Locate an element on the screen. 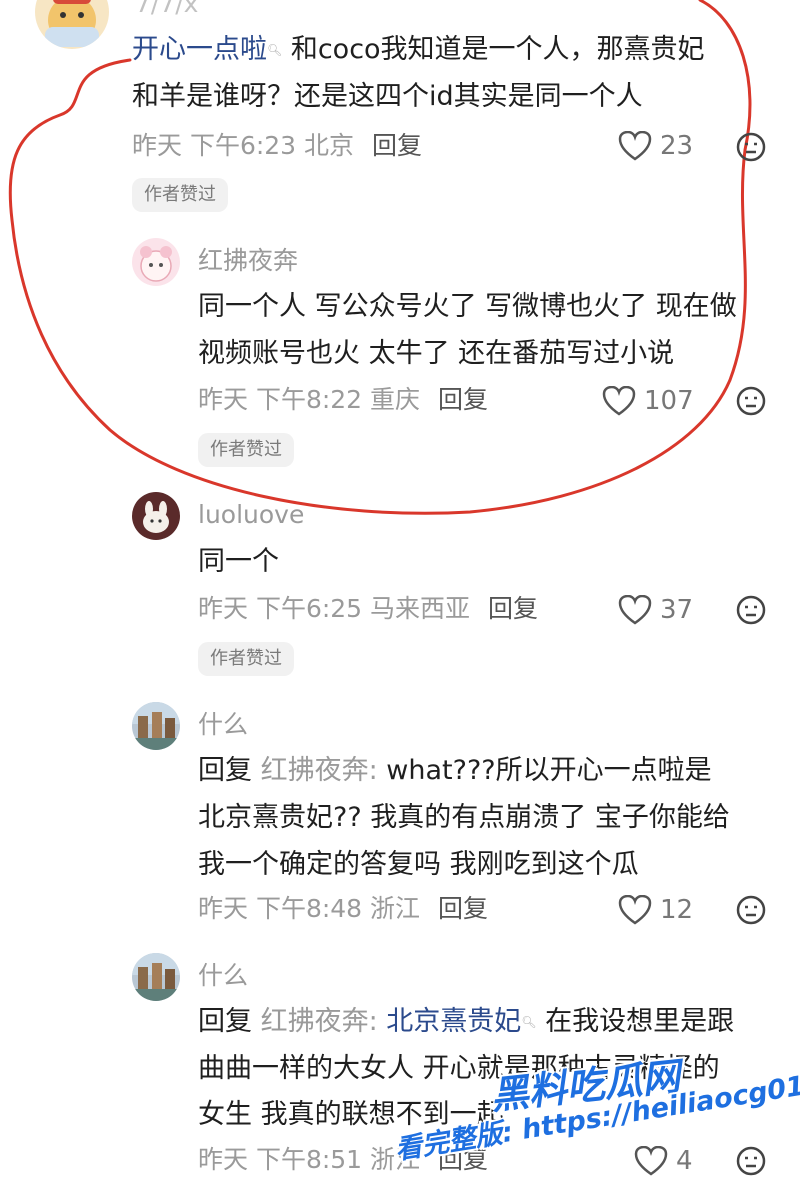  mention-link: 北京熹贵妃 is located at coordinates (453, 1021).